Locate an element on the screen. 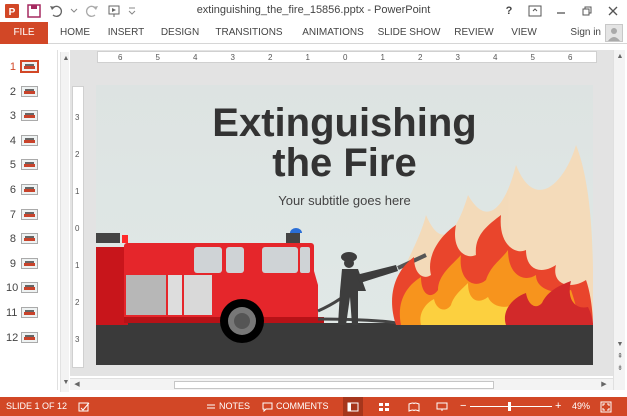  reading-view-button is located at coordinates (414, 406).